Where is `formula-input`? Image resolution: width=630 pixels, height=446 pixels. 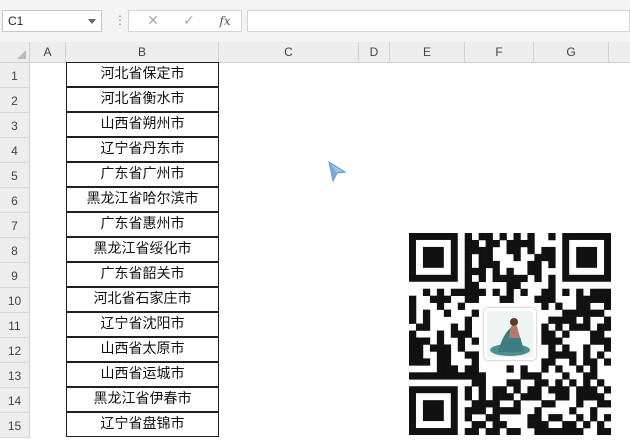 formula-input is located at coordinates (438, 21).